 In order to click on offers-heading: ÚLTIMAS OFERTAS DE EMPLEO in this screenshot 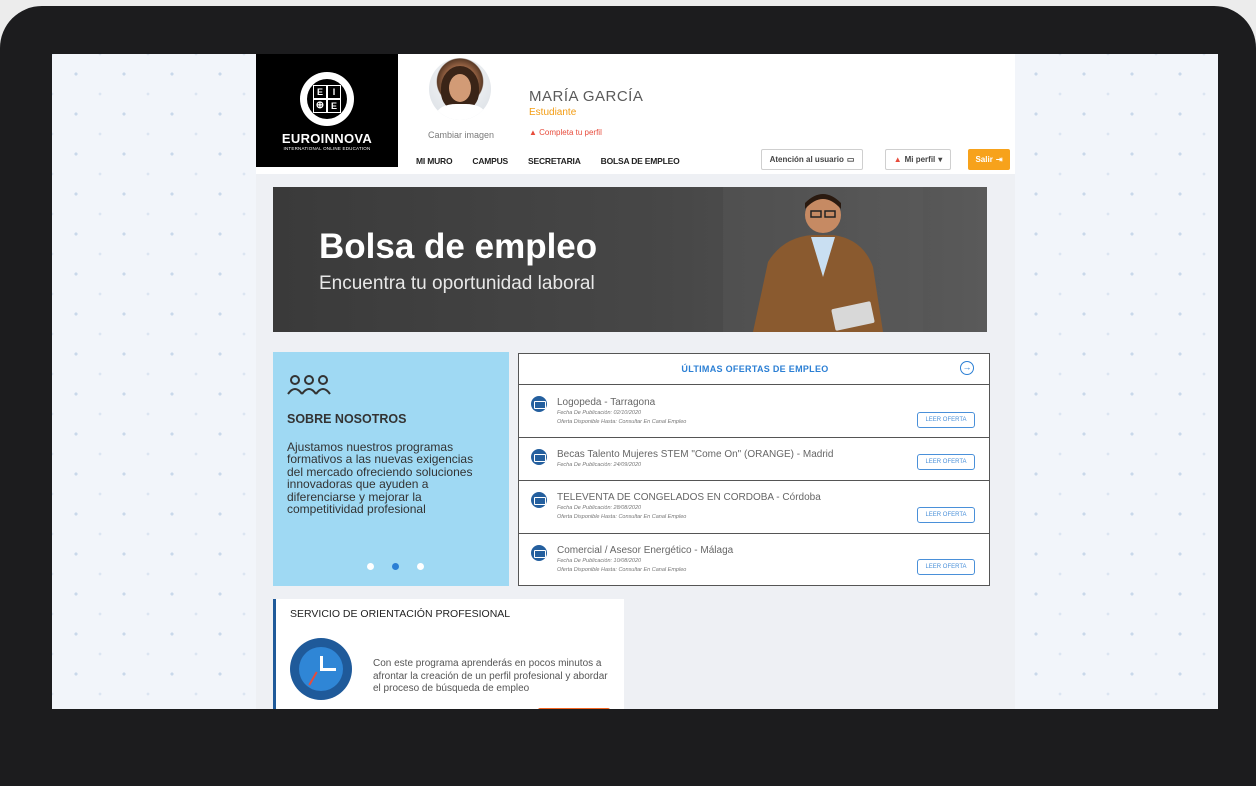, I will do `click(755, 369)`.